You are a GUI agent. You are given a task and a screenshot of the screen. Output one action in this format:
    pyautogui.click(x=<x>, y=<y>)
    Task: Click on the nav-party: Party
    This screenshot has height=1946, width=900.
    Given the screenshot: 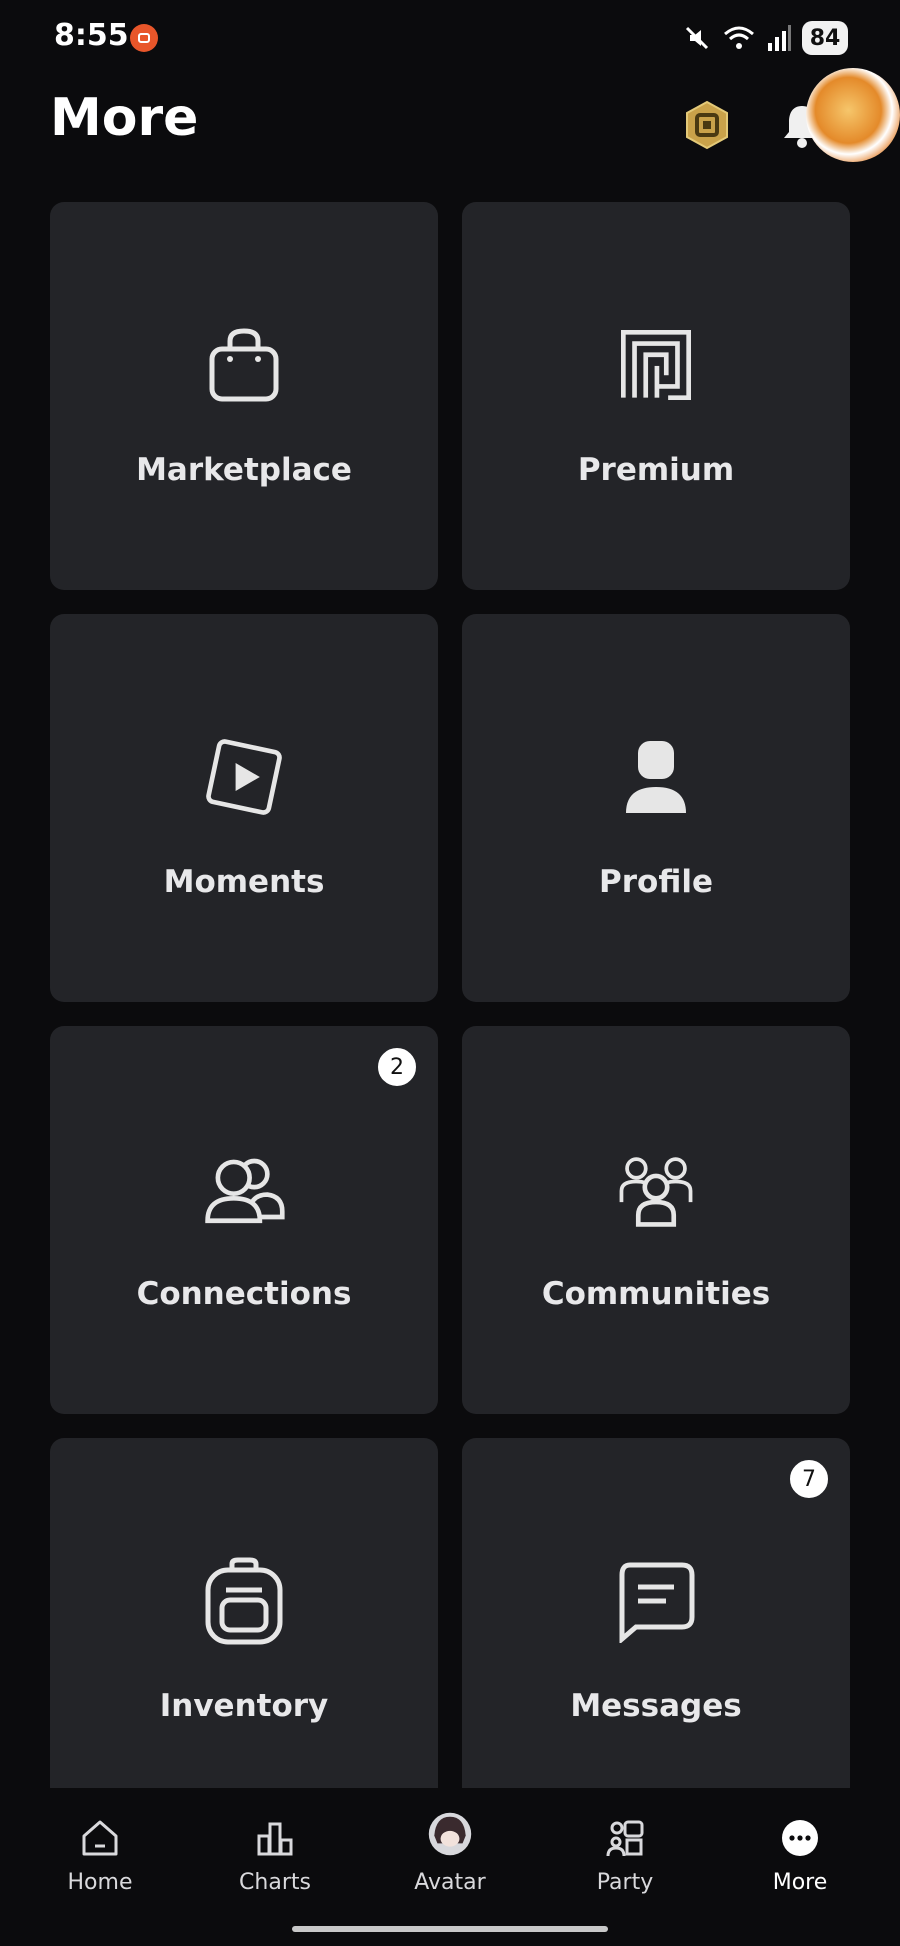 What is the action you would take?
    pyautogui.click(x=625, y=1866)
    